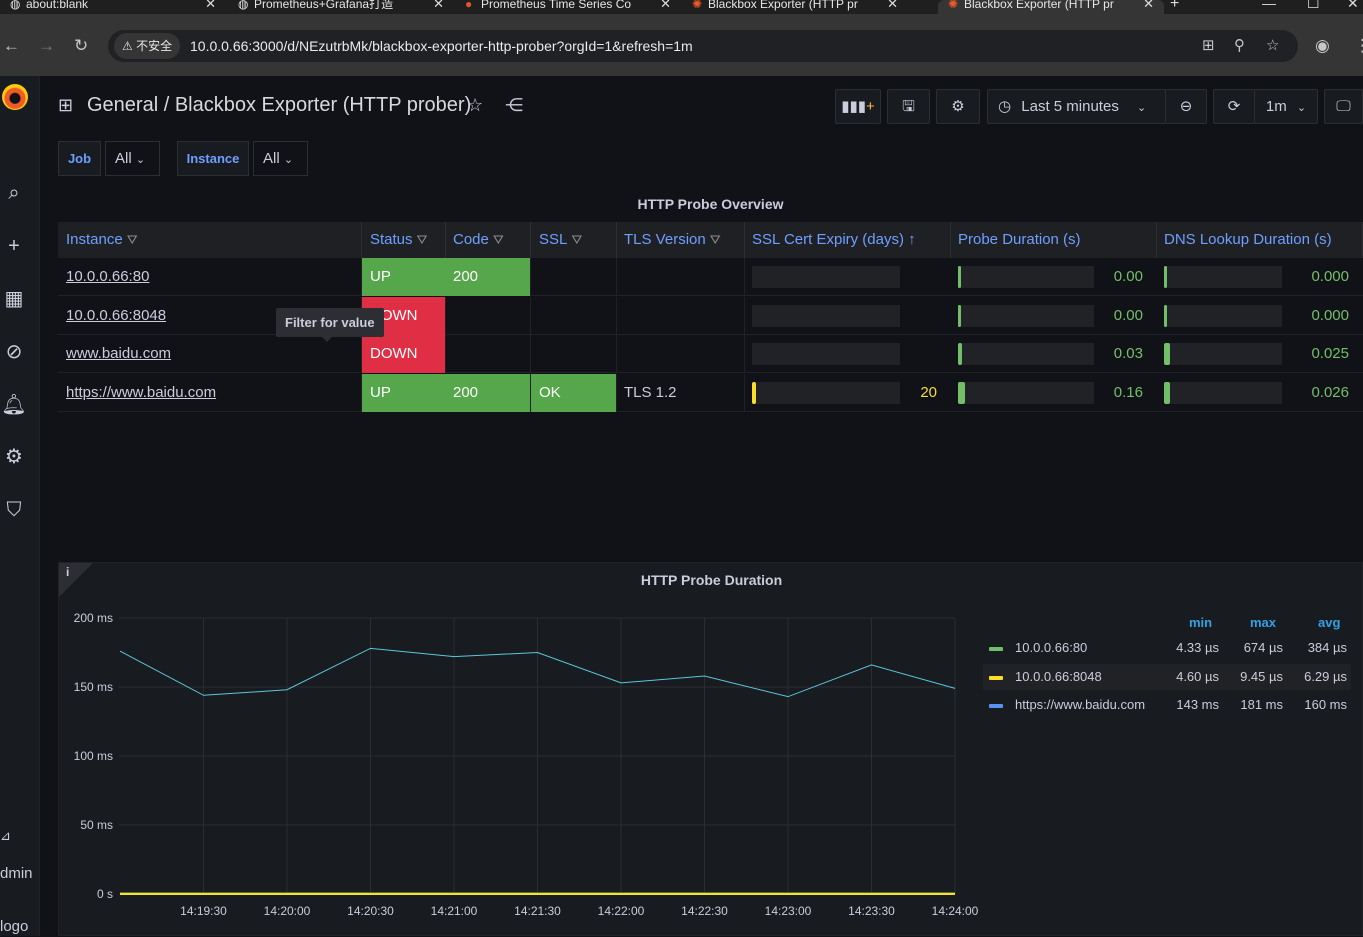  What do you see at coordinates (1174, 6) in the screenshot?
I see `new-tab-icon: +` at bounding box center [1174, 6].